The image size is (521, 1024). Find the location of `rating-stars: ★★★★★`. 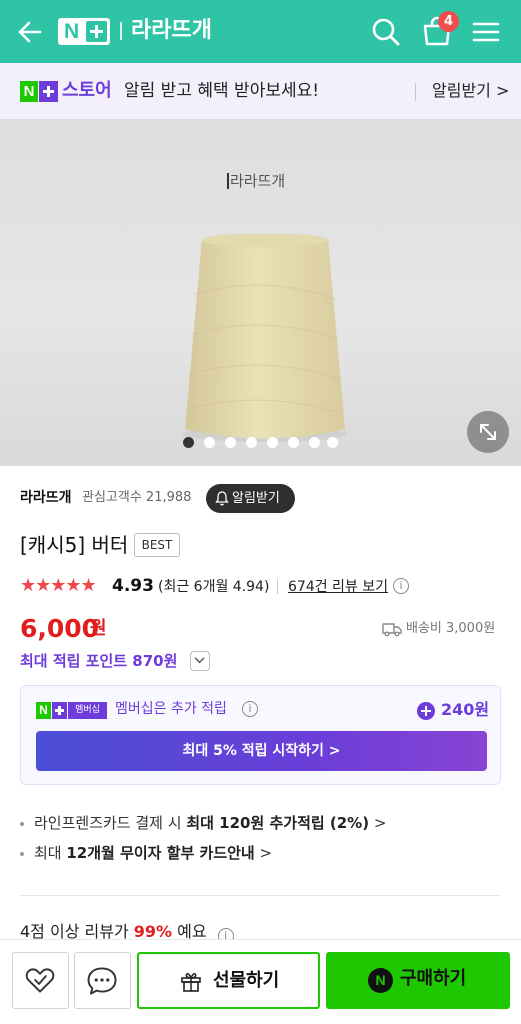

rating-stars: ★★★★★ is located at coordinates (58, 585).